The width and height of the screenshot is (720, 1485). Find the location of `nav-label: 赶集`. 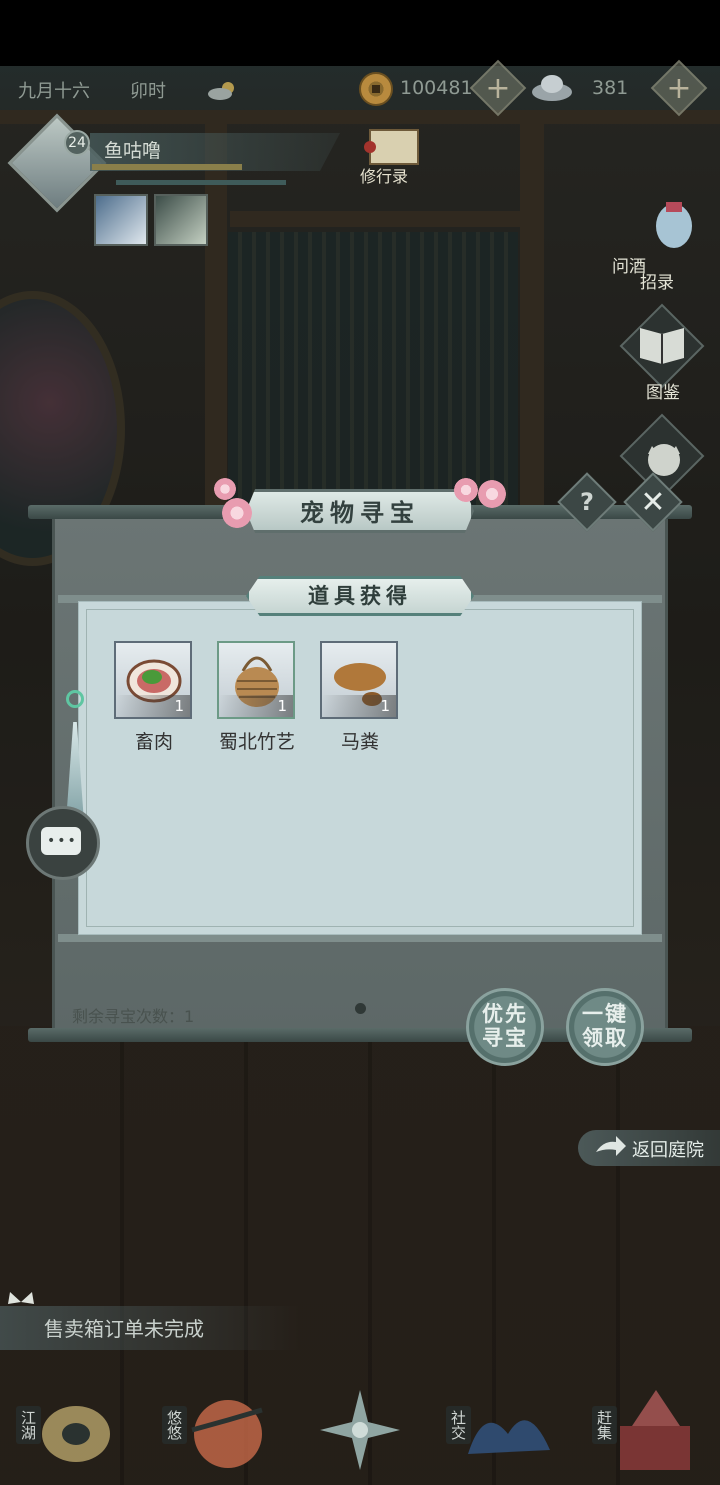

nav-label: 赶集 is located at coordinates (604, 1425).